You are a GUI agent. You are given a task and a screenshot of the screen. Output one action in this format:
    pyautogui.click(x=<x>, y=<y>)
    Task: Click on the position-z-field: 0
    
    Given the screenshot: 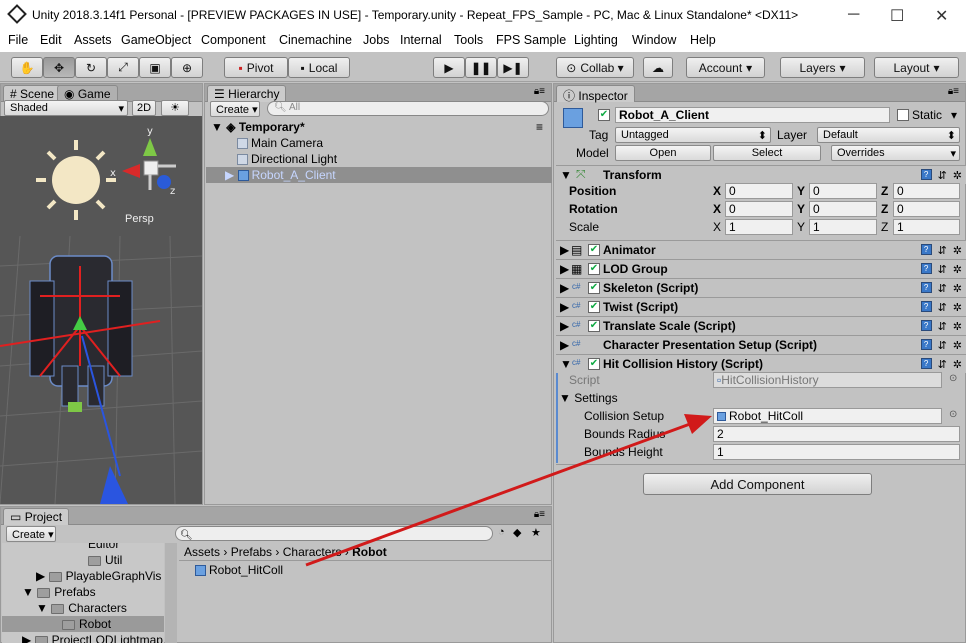 What is the action you would take?
    pyautogui.click(x=926, y=191)
    